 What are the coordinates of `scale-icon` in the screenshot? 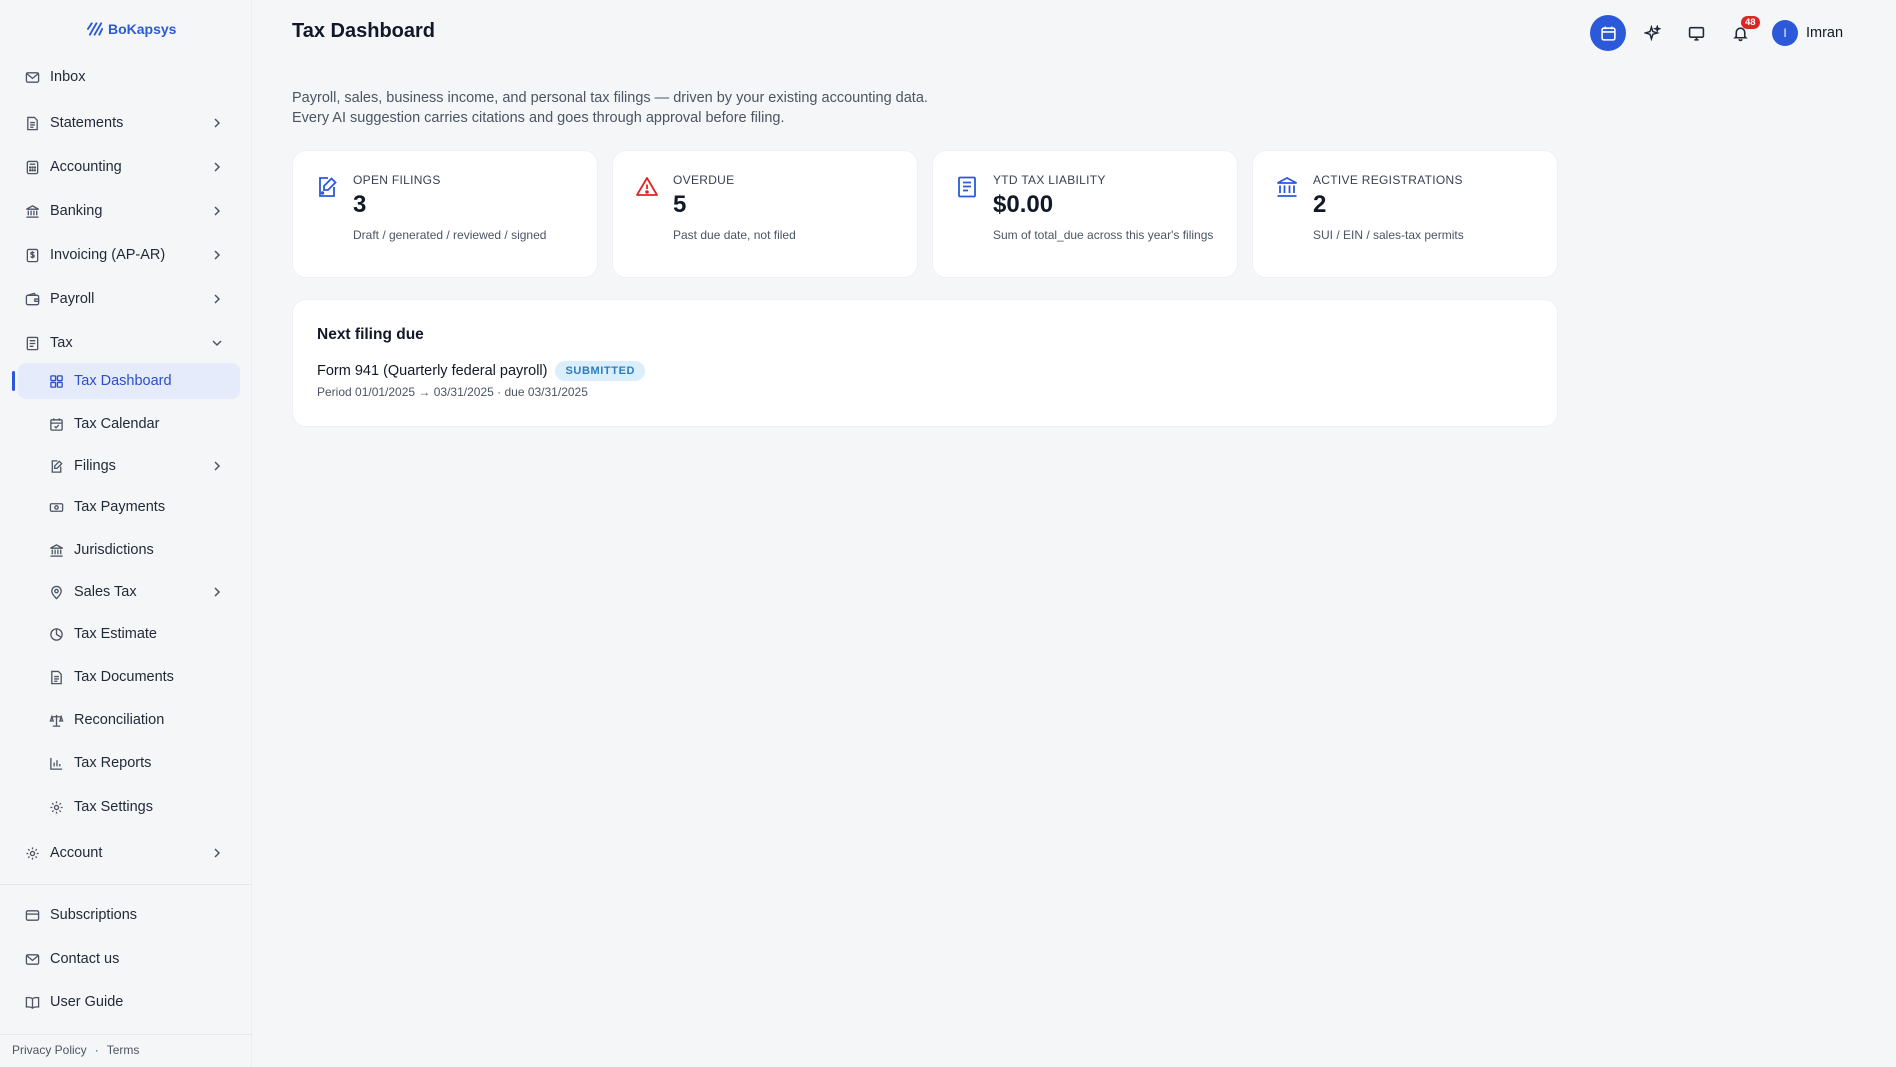 It's located at (56, 720).